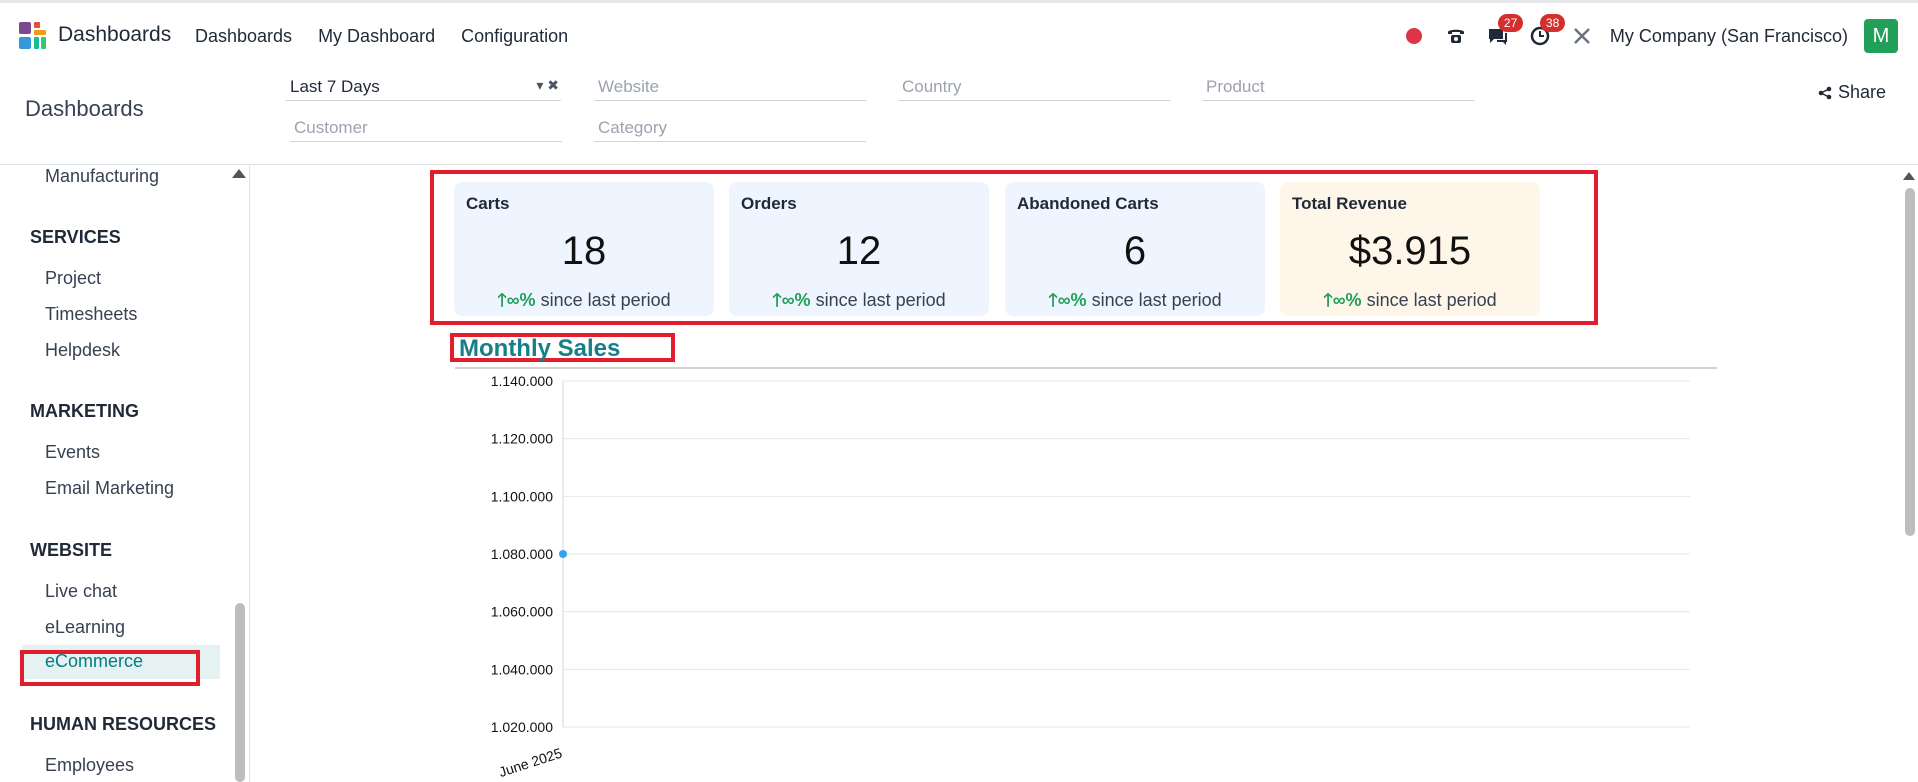 The height and width of the screenshot is (782, 1918). Describe the element at coordinates (522, 554) in the screenshot. I see `y-tick-label: 1.080.000` at that location.